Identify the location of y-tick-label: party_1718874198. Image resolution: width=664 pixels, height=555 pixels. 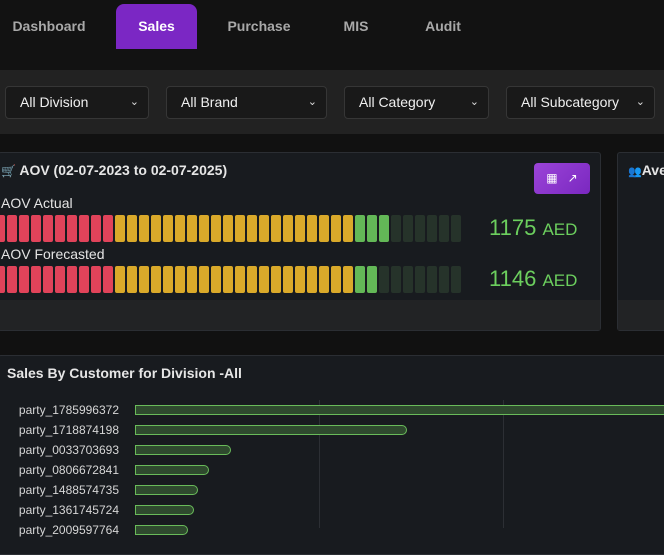
(68, 430).